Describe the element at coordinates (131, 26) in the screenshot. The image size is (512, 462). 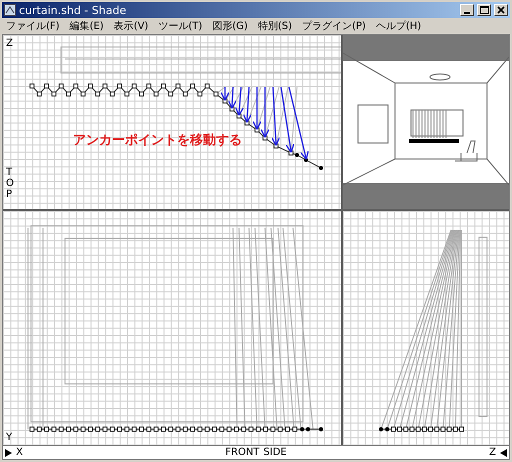
I see `menu-item: 表示(V)` at that location.